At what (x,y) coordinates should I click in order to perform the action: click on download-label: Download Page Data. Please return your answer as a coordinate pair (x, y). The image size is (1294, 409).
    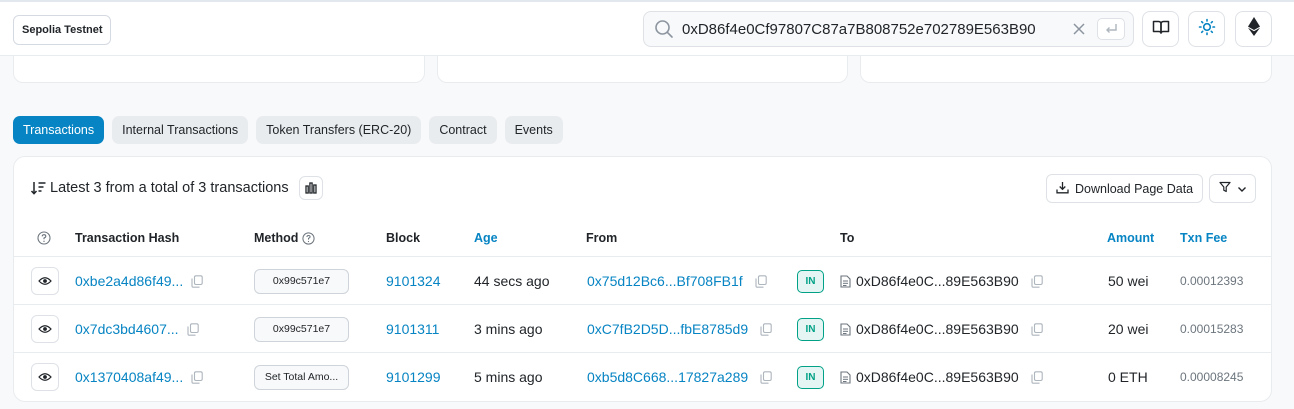
    Looking at the image, I should click on (1134, 188).